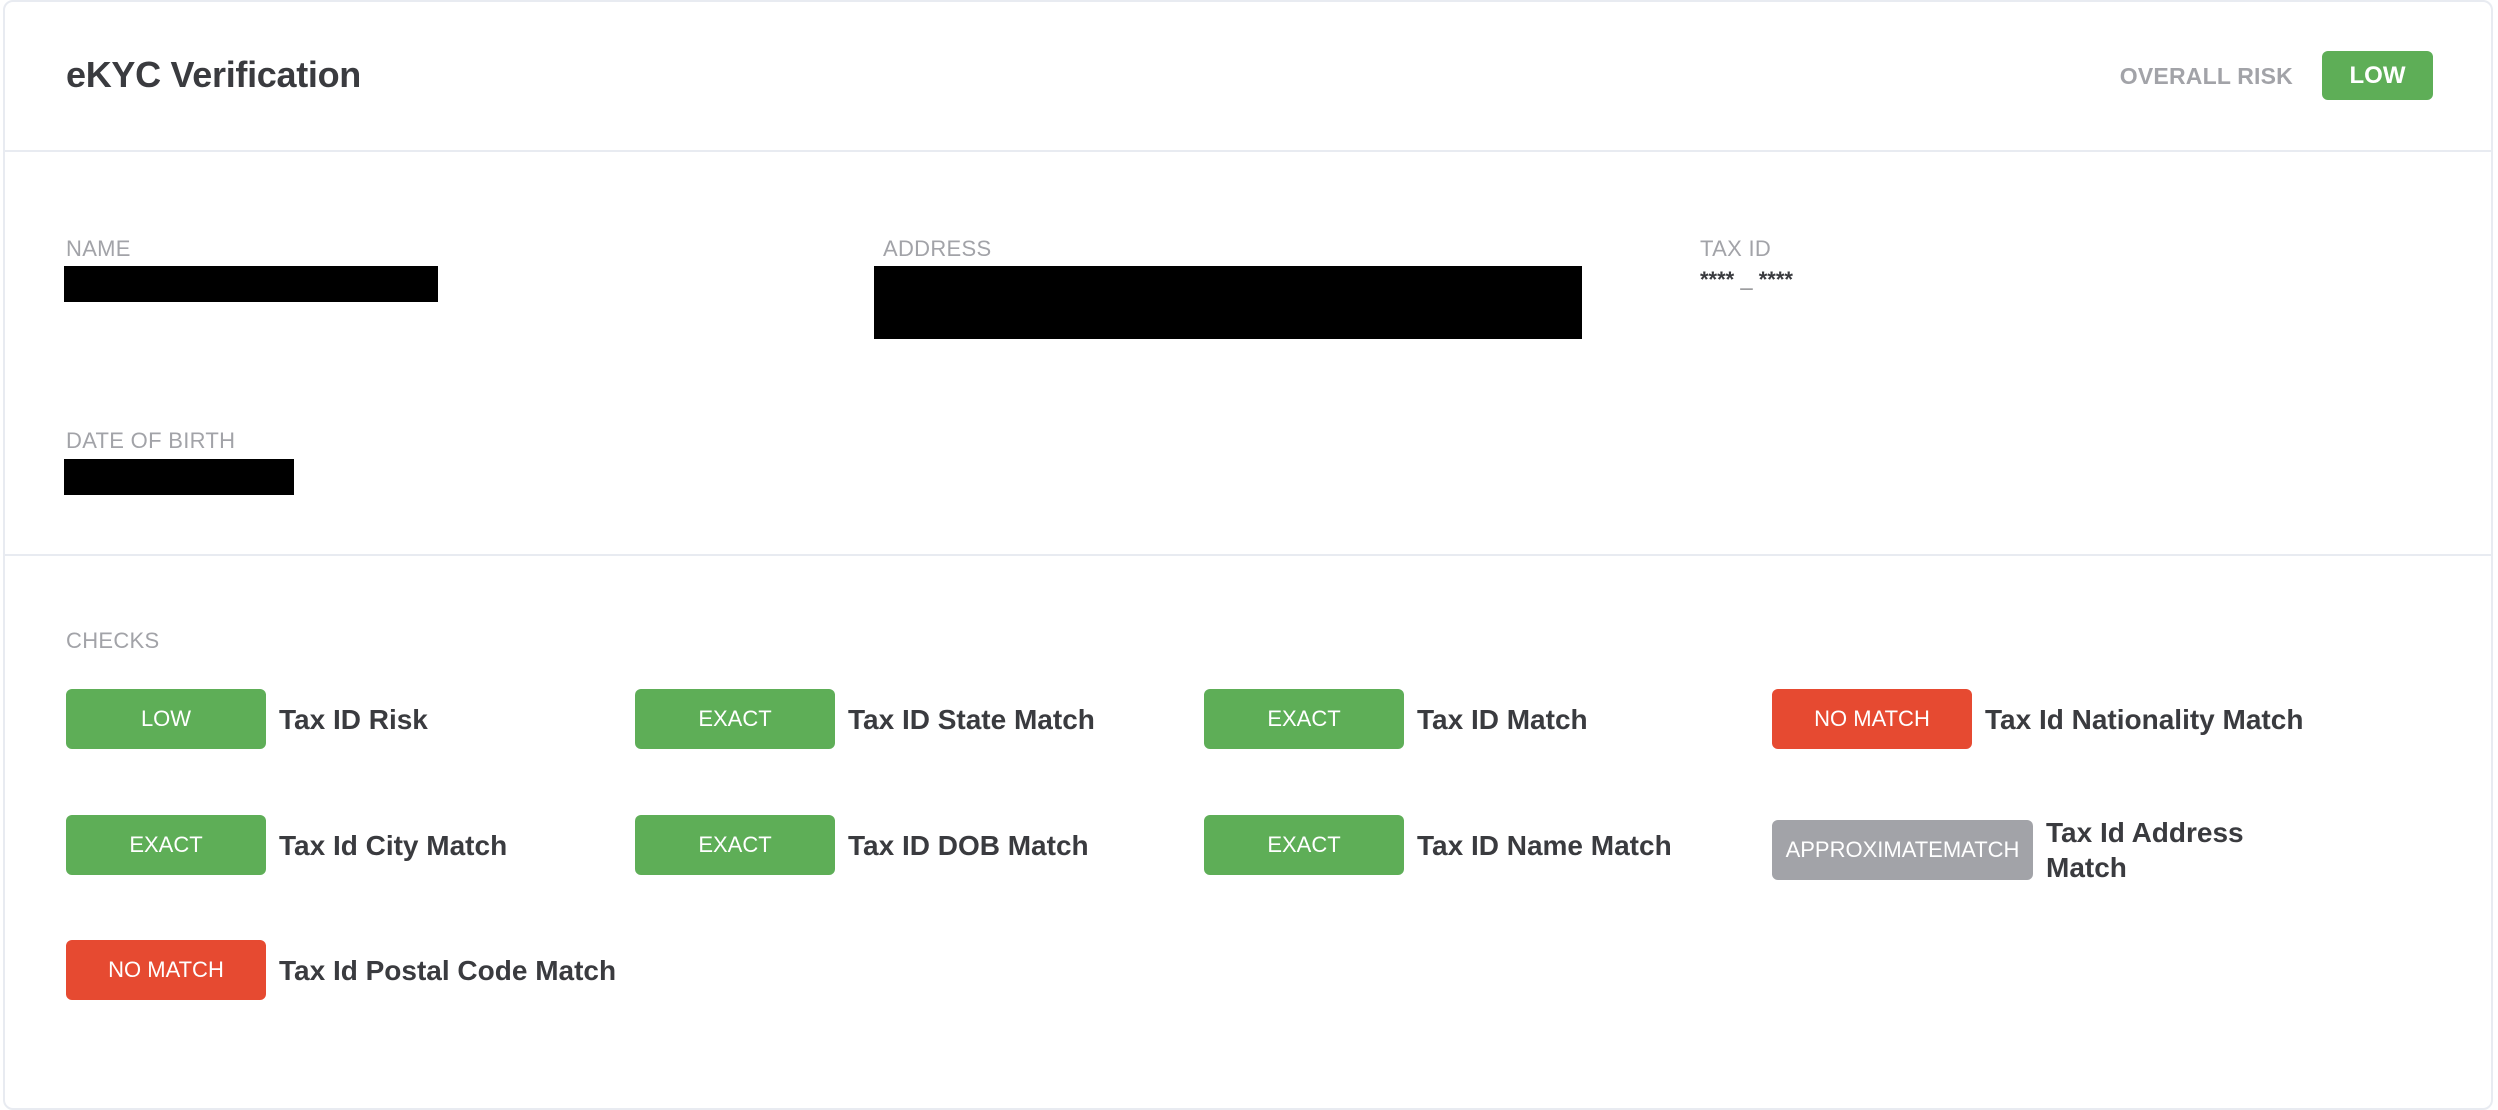 This screenshot has width=2498, height=1110. Describe the element at coordinates (393, 845) in the screenshot. I see `check-label: Tax Id City Match` at that location.